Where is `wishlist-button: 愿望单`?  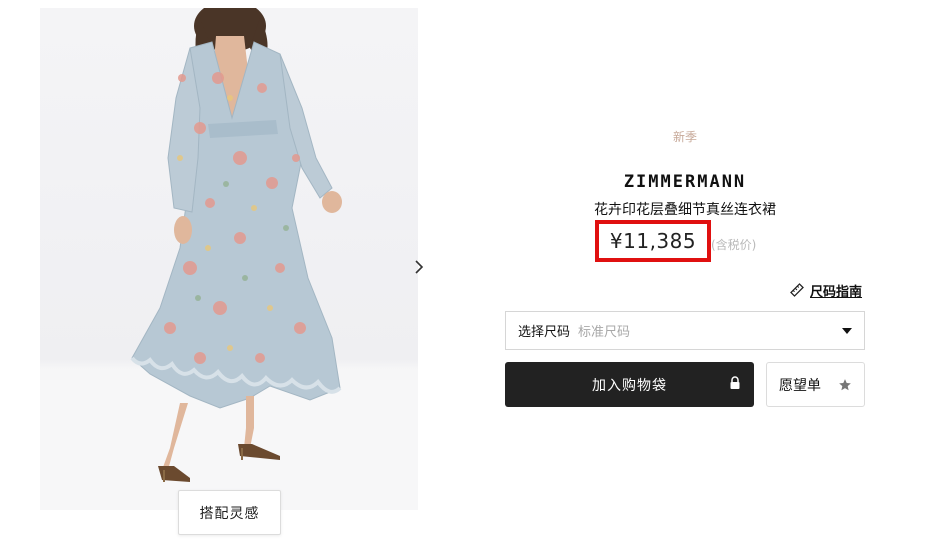 wishlist-button: 愿望单 is located at coordinates (815, 384).